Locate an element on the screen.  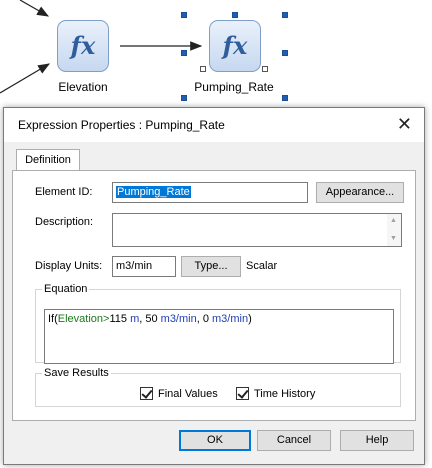
equation-editor: If(Elevation>115 m, 50 m3/min, 0 m3/min) is located at coordinates (219, 336).